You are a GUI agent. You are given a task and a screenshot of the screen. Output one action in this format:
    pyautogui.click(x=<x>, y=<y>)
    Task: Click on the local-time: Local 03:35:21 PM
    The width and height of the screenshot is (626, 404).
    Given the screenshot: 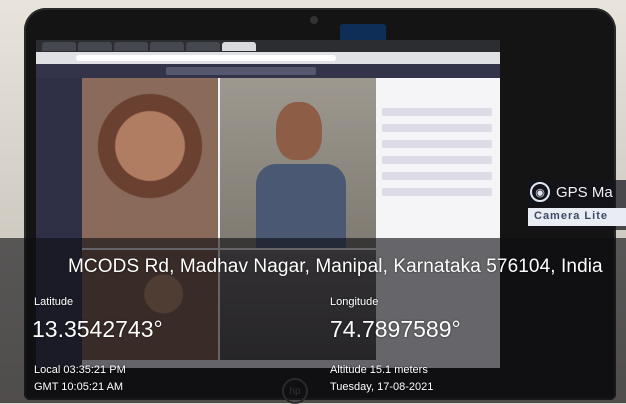 What is the action you would take?
    pyautogui.click(x=80, y=370)
    